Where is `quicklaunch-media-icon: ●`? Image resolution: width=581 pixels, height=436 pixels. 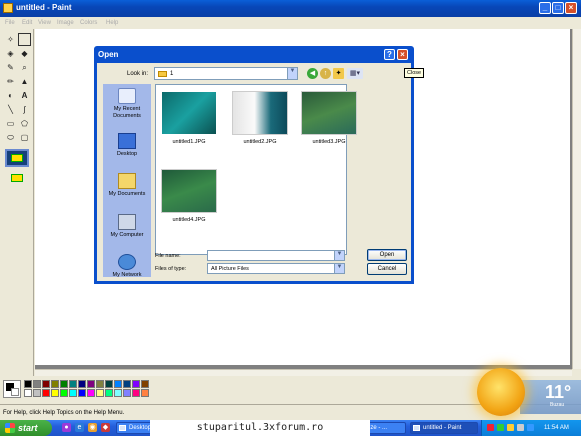 quicklaunch-media-icon: ● is located at coordinates (66, 427).